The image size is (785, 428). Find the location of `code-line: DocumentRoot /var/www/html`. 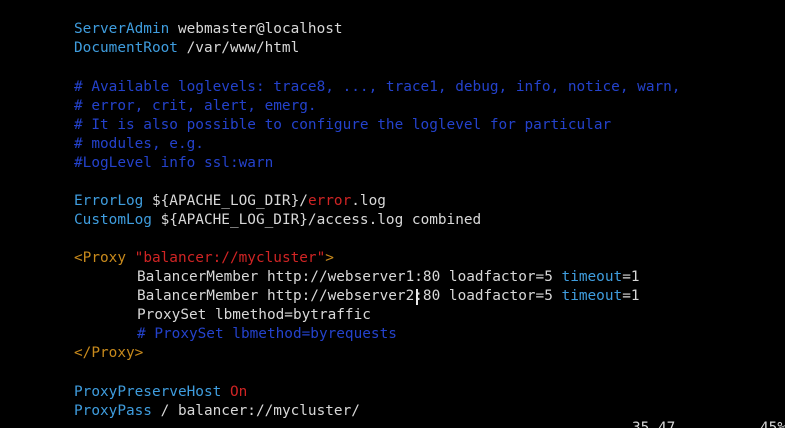

code-line: DocumentRoot /var/www/html is located at coordinates (186, 48).